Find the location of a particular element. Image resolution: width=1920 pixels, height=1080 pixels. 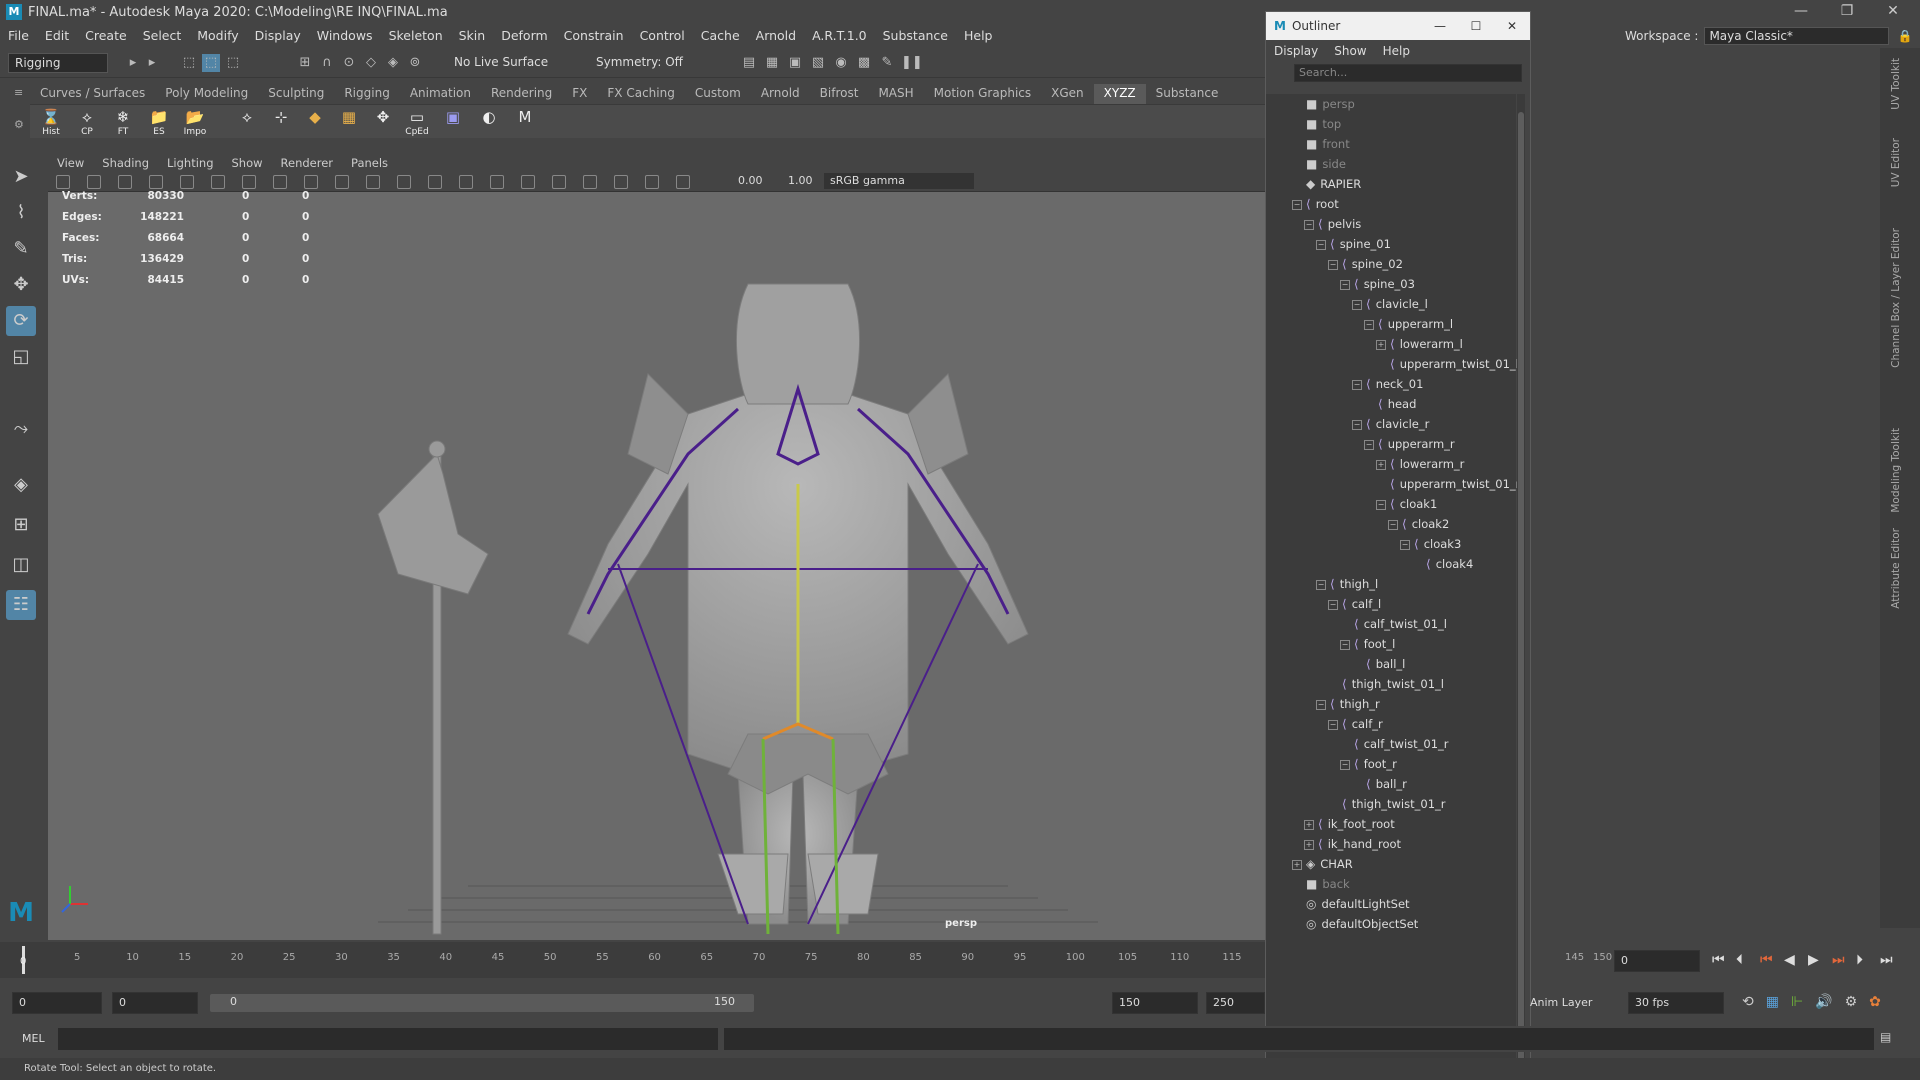

side-tab-modeling-toolkit: Modeling Toolkit is located at coordinates (1896, 470).